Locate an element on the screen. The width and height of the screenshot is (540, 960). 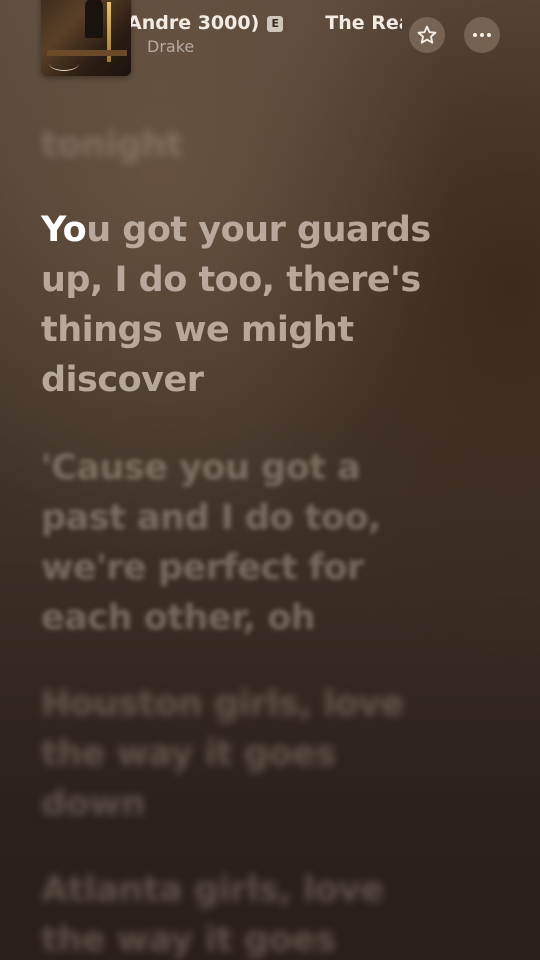
album-art is located at coordinates (86, 38).